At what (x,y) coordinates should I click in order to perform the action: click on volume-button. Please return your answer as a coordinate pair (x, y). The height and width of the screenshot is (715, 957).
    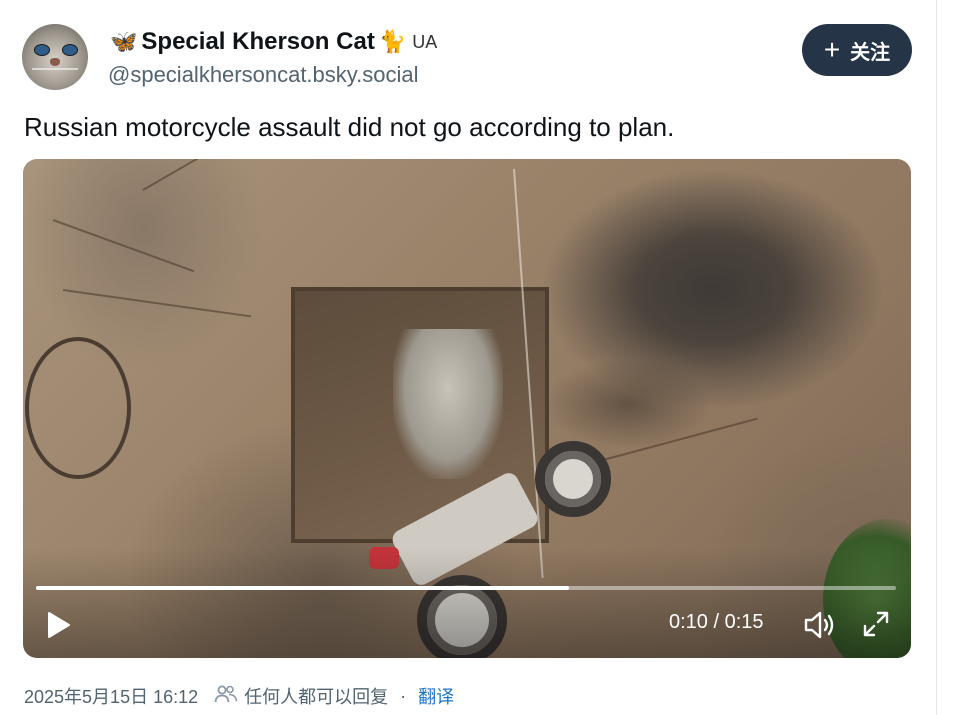
    Looking at the image, I should click on (820, 625).